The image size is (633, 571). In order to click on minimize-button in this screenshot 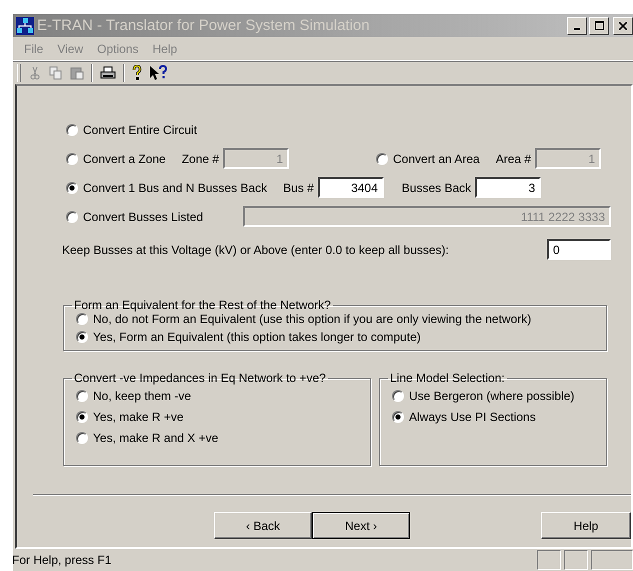, I will do `click(577, 25)`.